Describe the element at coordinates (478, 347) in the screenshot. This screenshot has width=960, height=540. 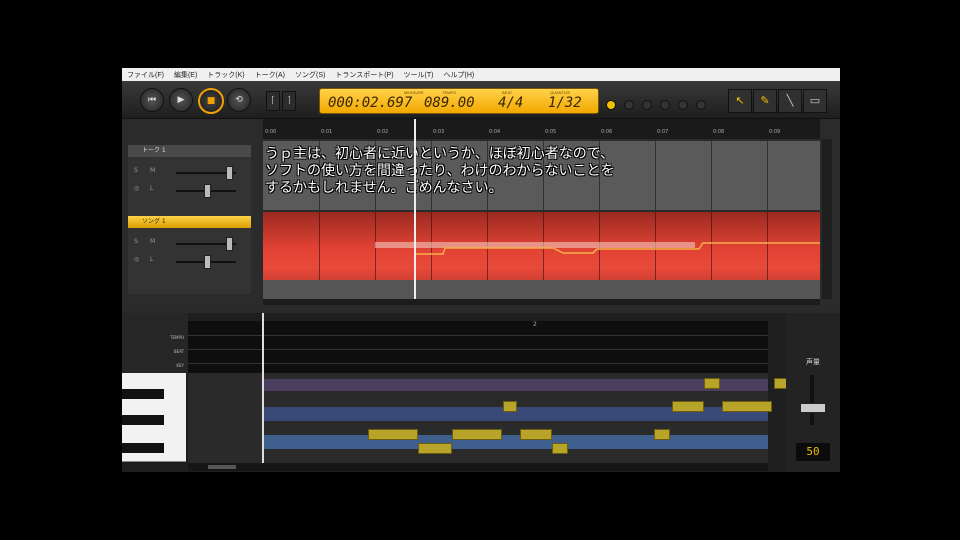
I see `parameter-lanes: 2` at that location.